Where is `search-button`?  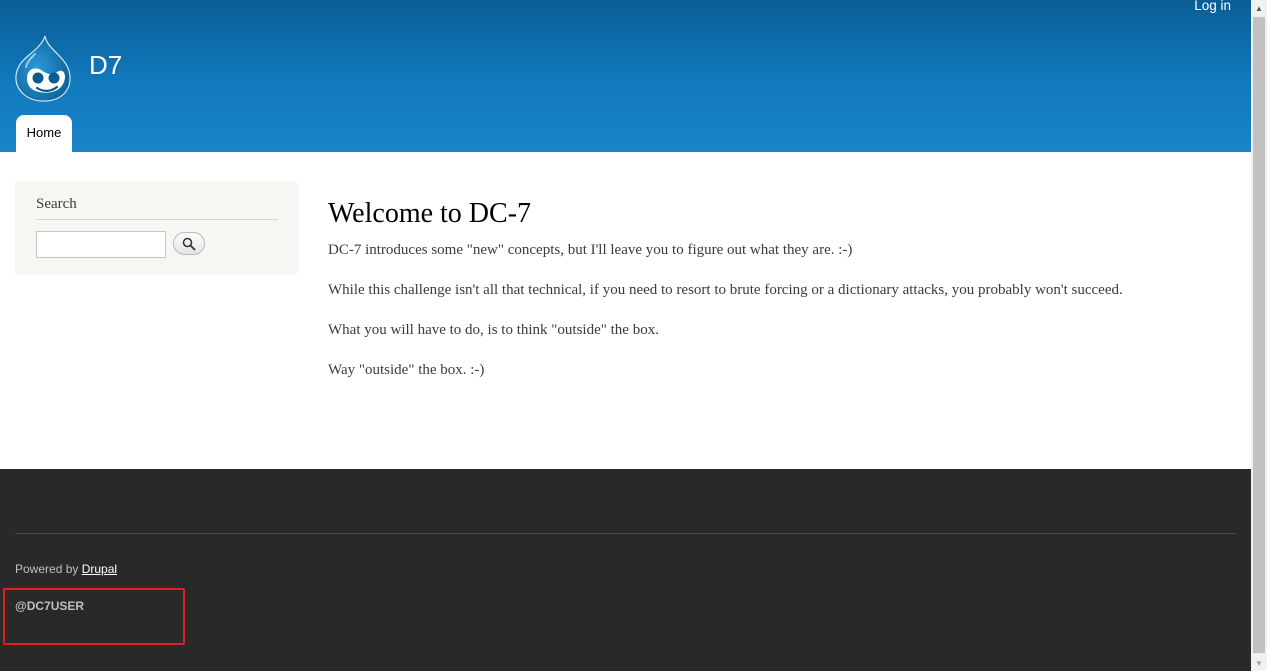
search-button is located at coordinates (189, 243).